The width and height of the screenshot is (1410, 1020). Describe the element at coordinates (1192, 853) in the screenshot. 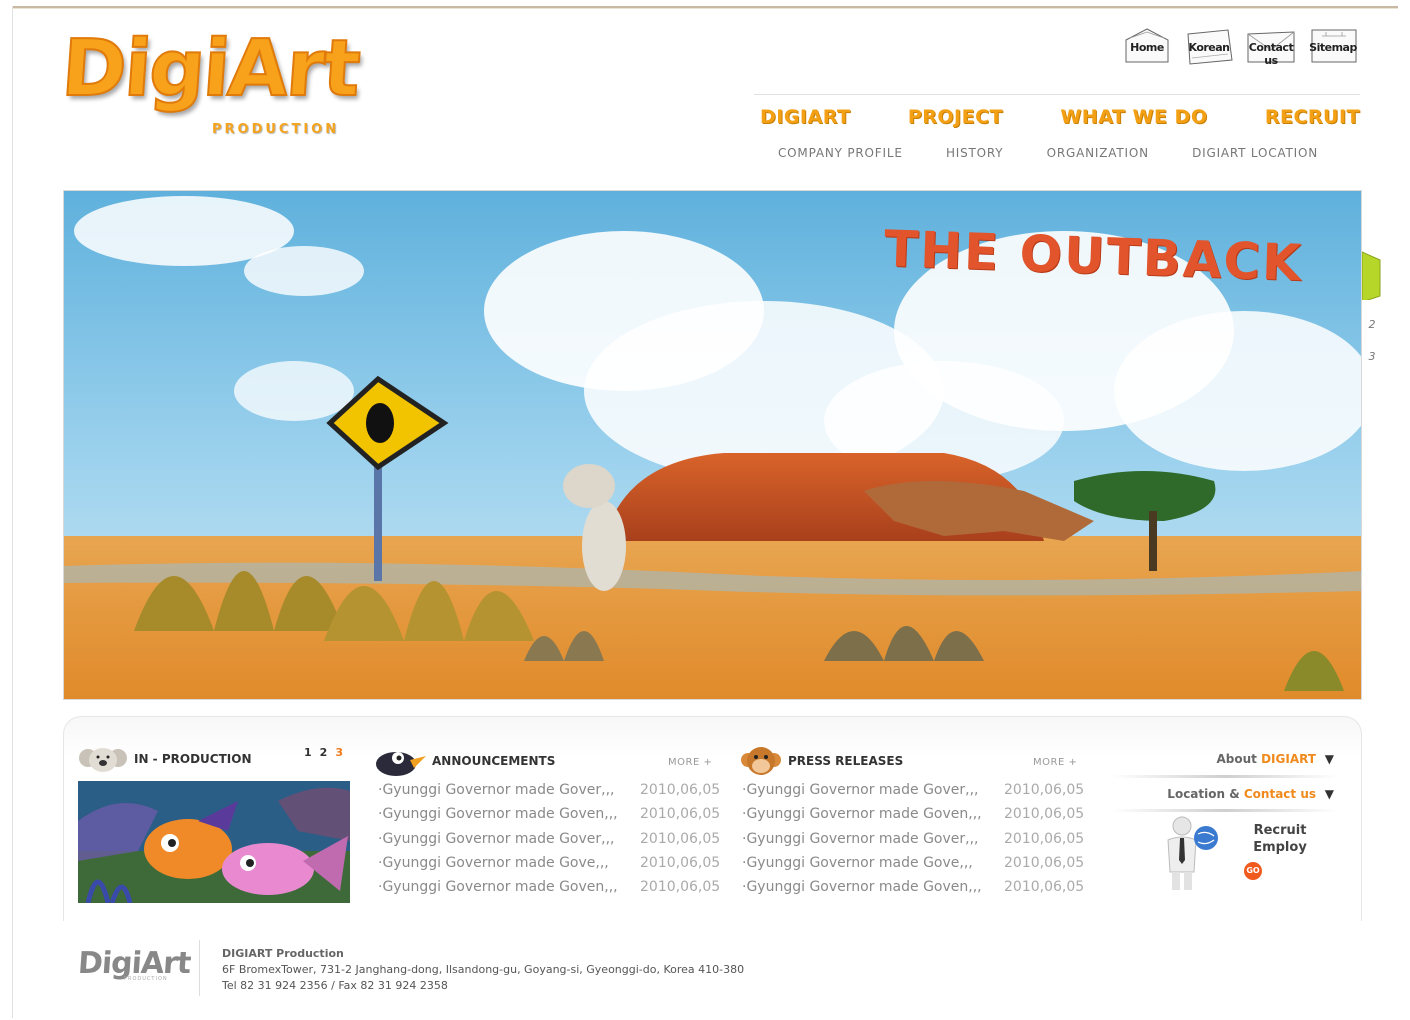

I see `businessman-globe-icon` at that location.